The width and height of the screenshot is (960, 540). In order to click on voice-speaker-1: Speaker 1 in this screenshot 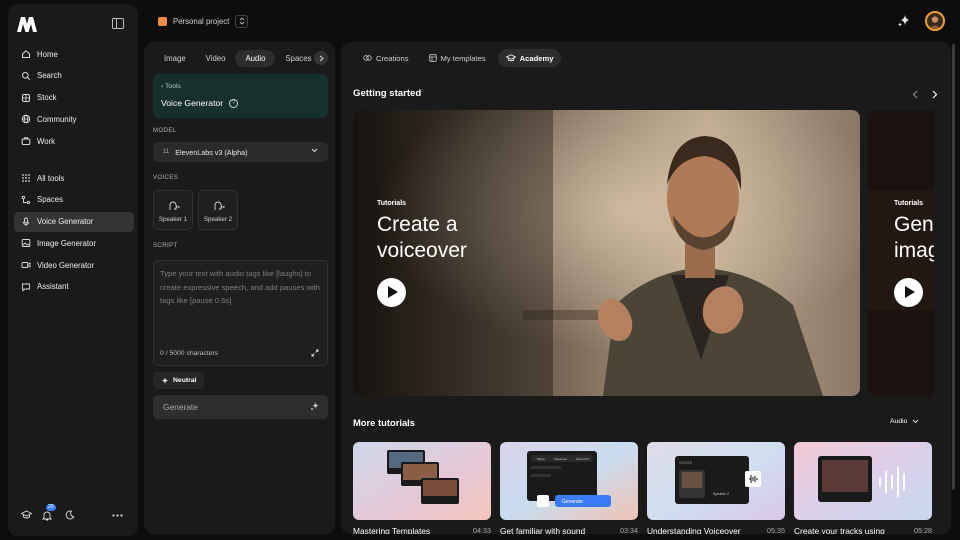, I will do `click(173, 210)`.